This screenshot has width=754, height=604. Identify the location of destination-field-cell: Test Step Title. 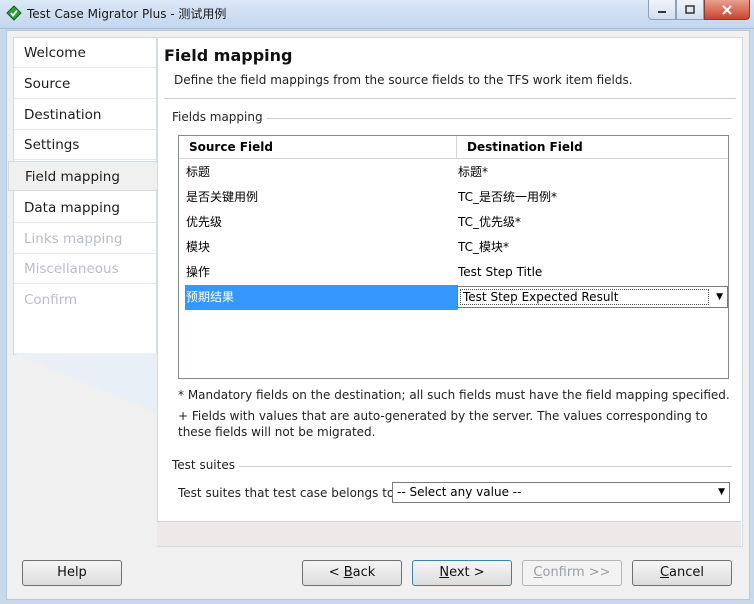
(592, 272).